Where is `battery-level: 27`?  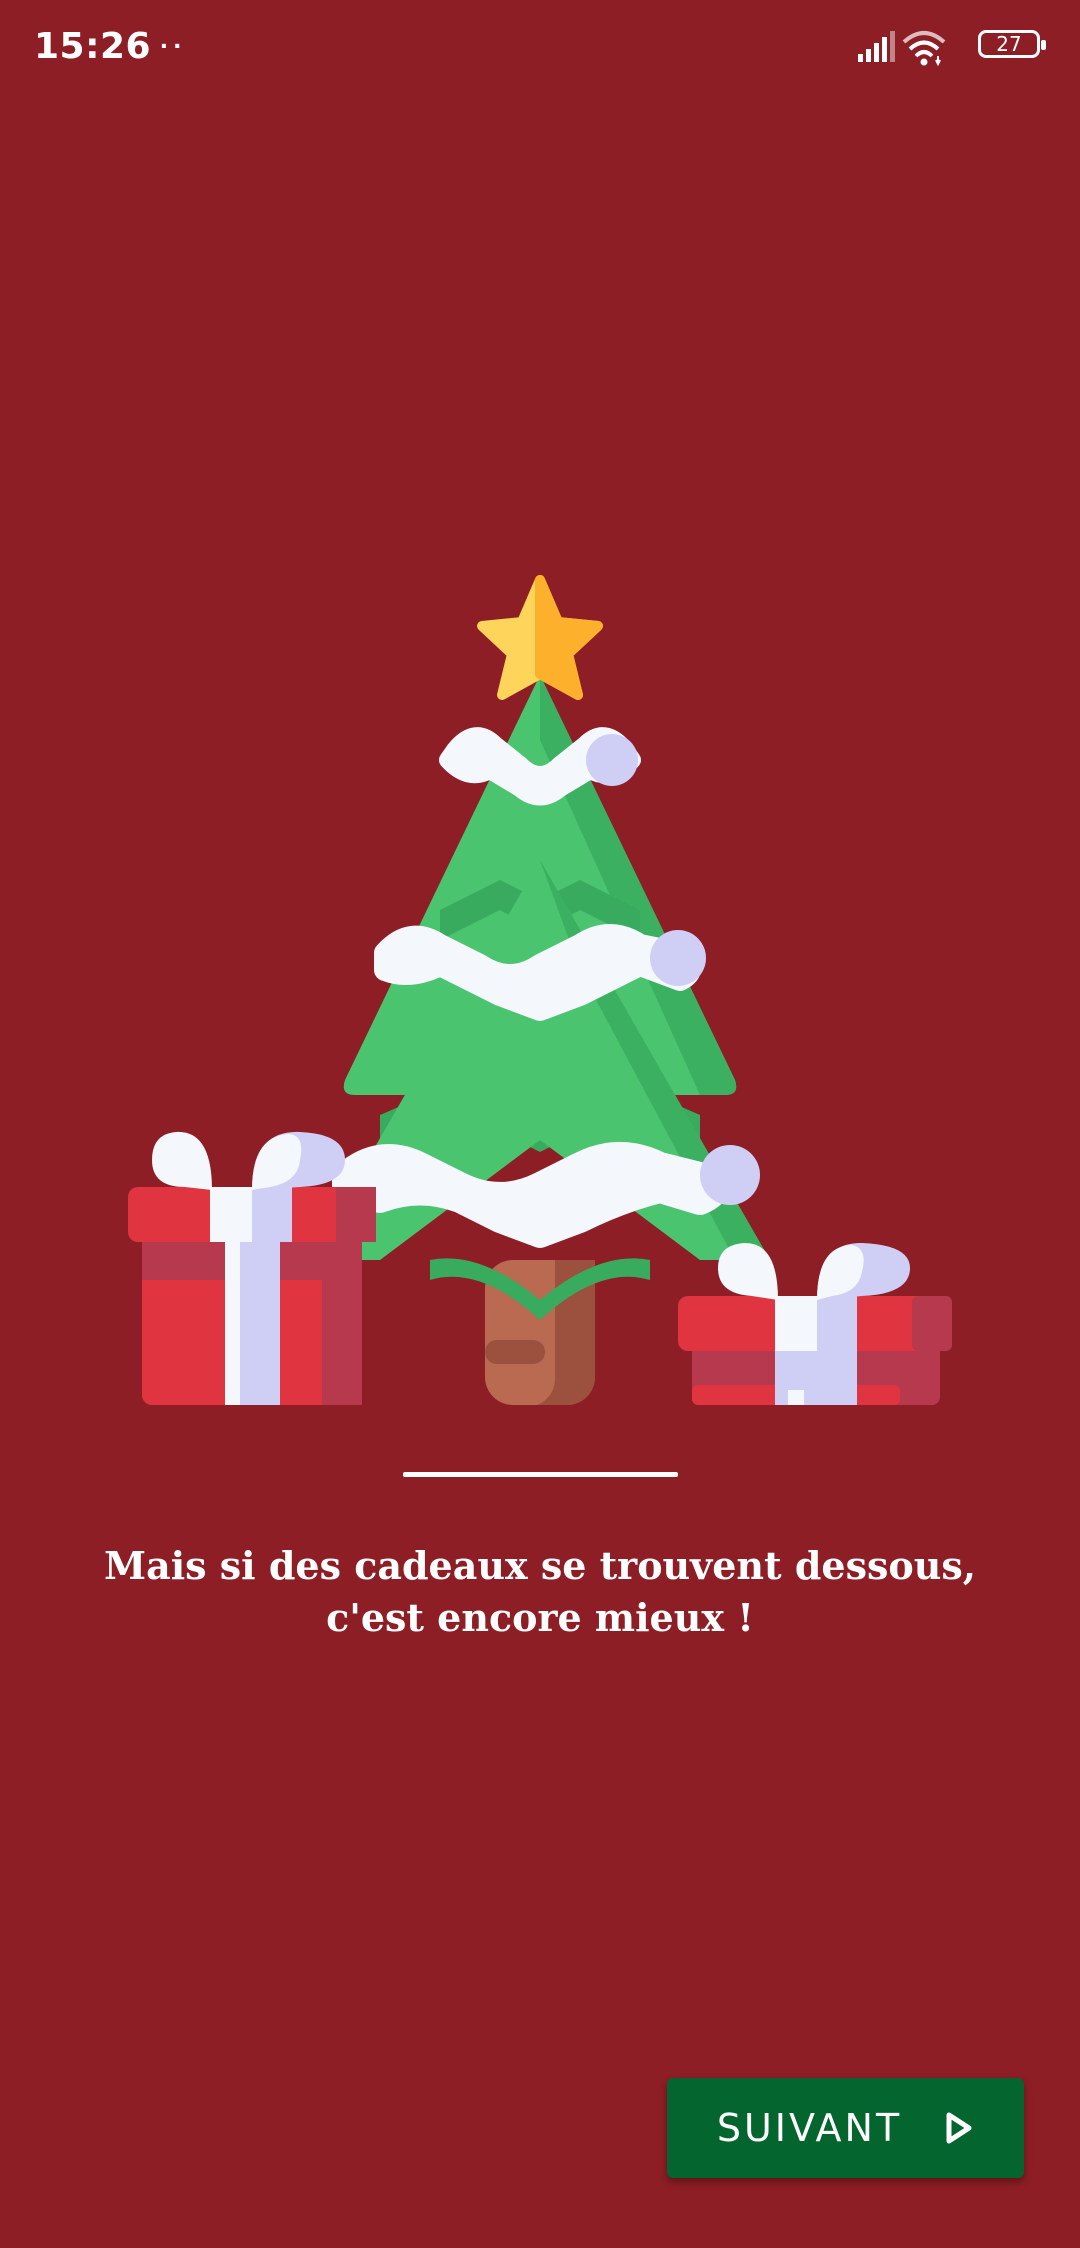
battery-level: 27 is located at coordinates (1009, 44).